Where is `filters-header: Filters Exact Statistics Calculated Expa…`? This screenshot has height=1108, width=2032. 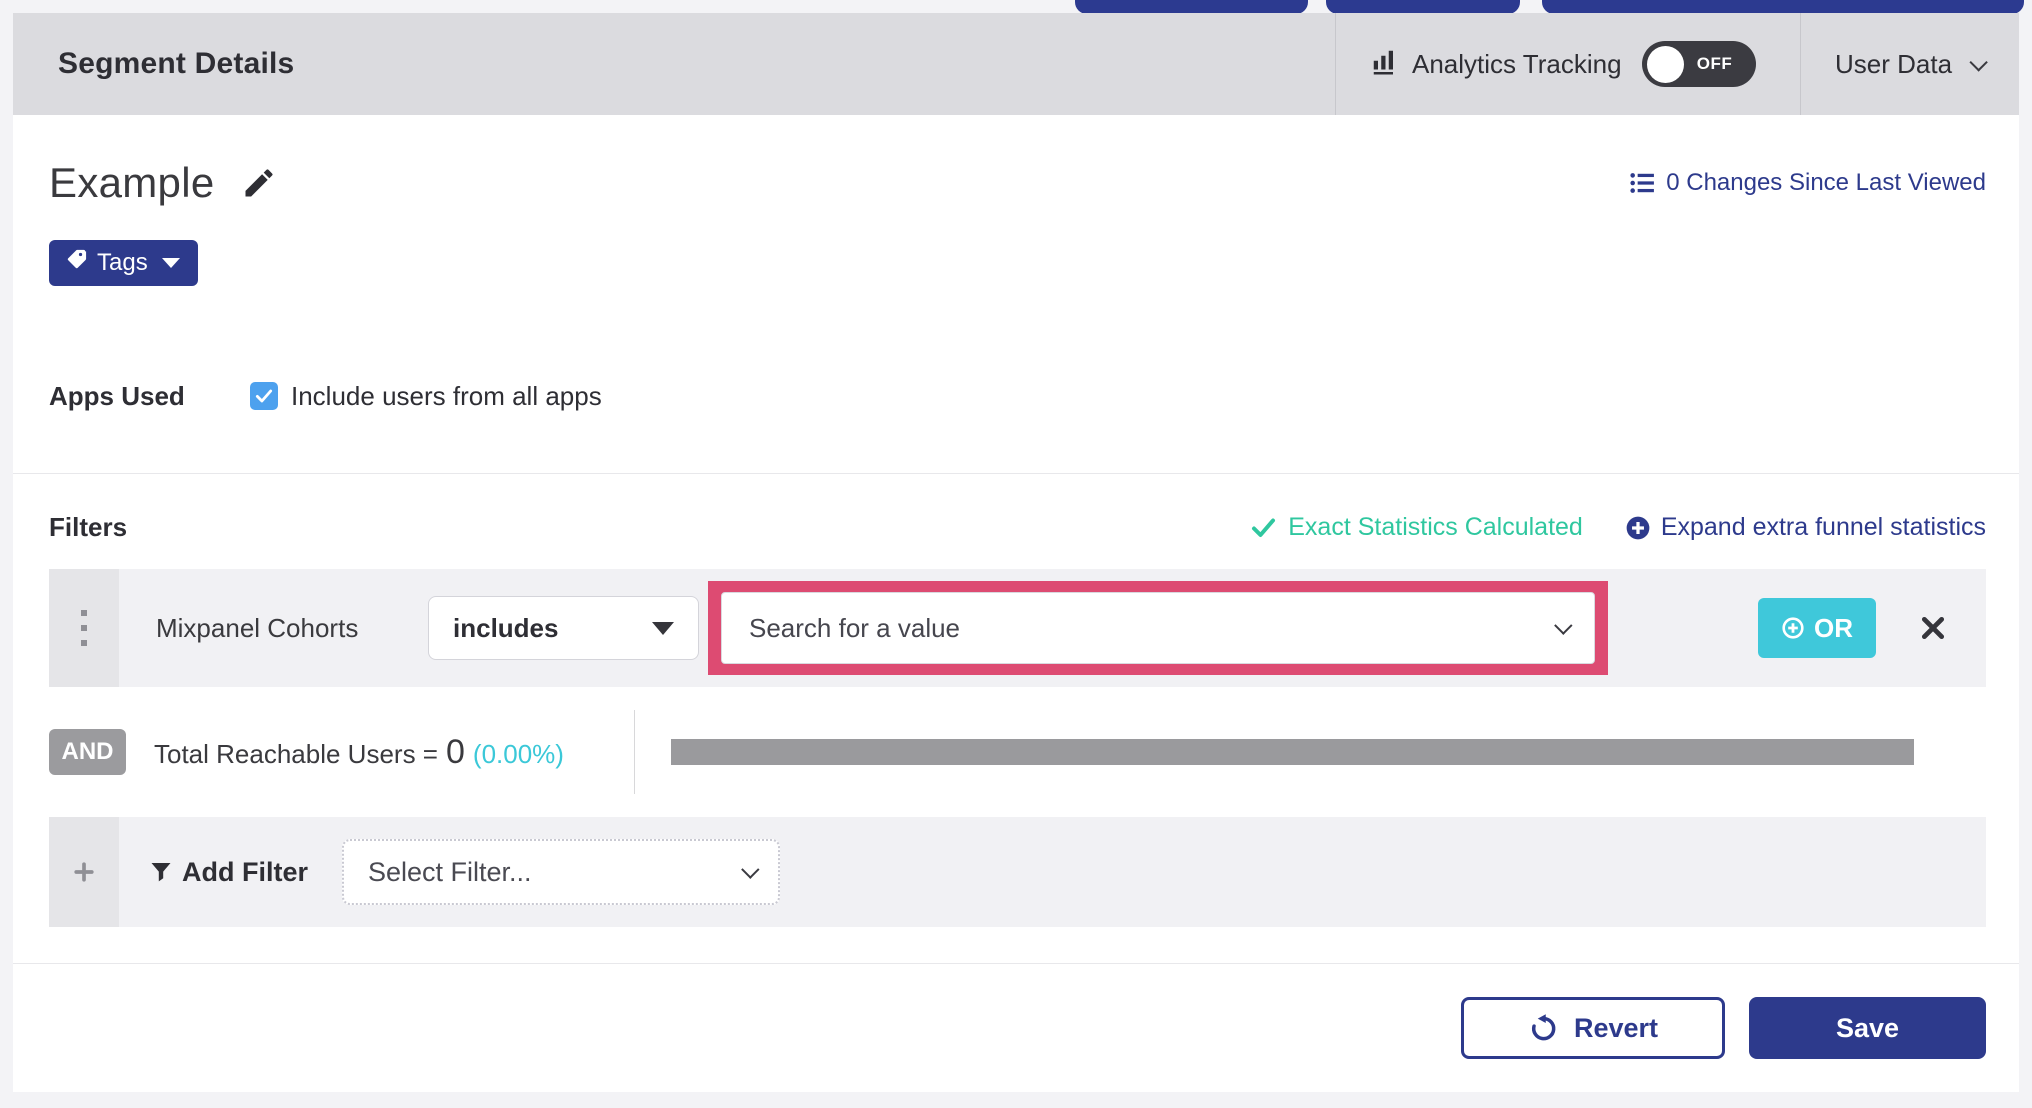
filters-header: Filters Exact Statistics Calculated Expa… is located at coordinates (1016, 508).